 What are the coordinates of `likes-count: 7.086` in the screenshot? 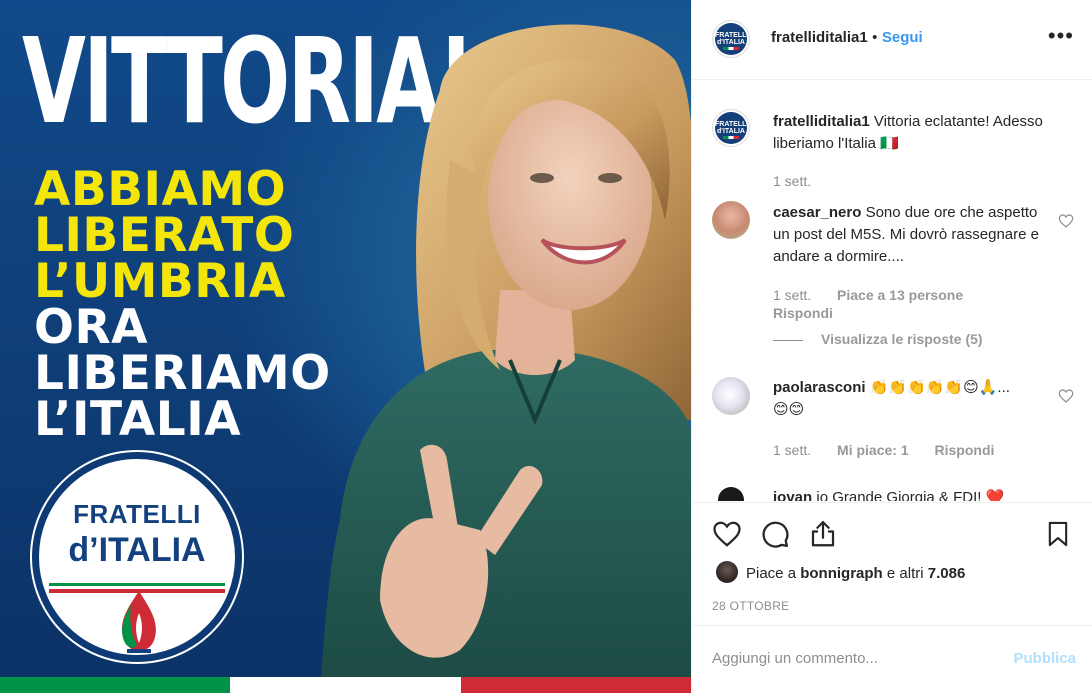 It's located at (947, 573).